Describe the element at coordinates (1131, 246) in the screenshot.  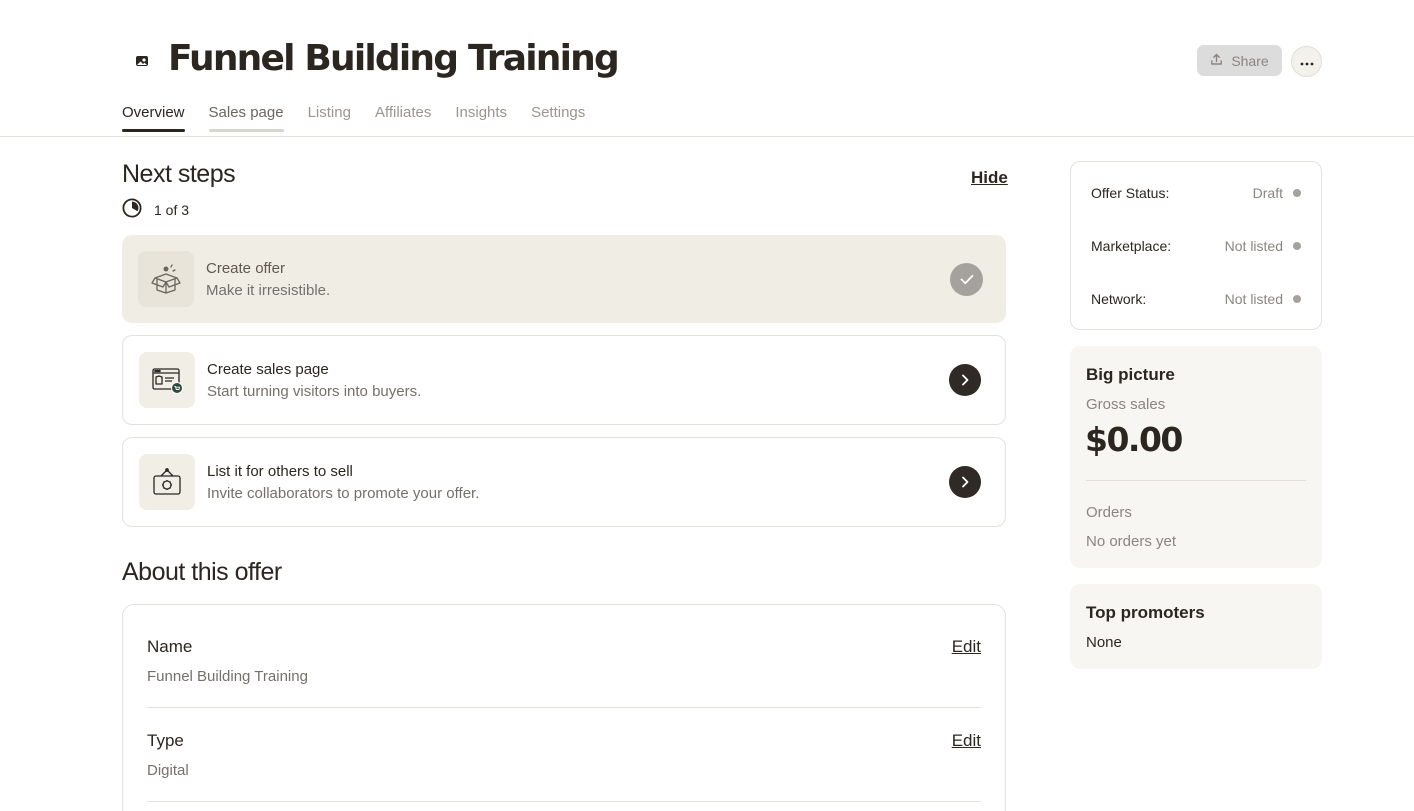
I see `status-label: Marketplace:` at that location.